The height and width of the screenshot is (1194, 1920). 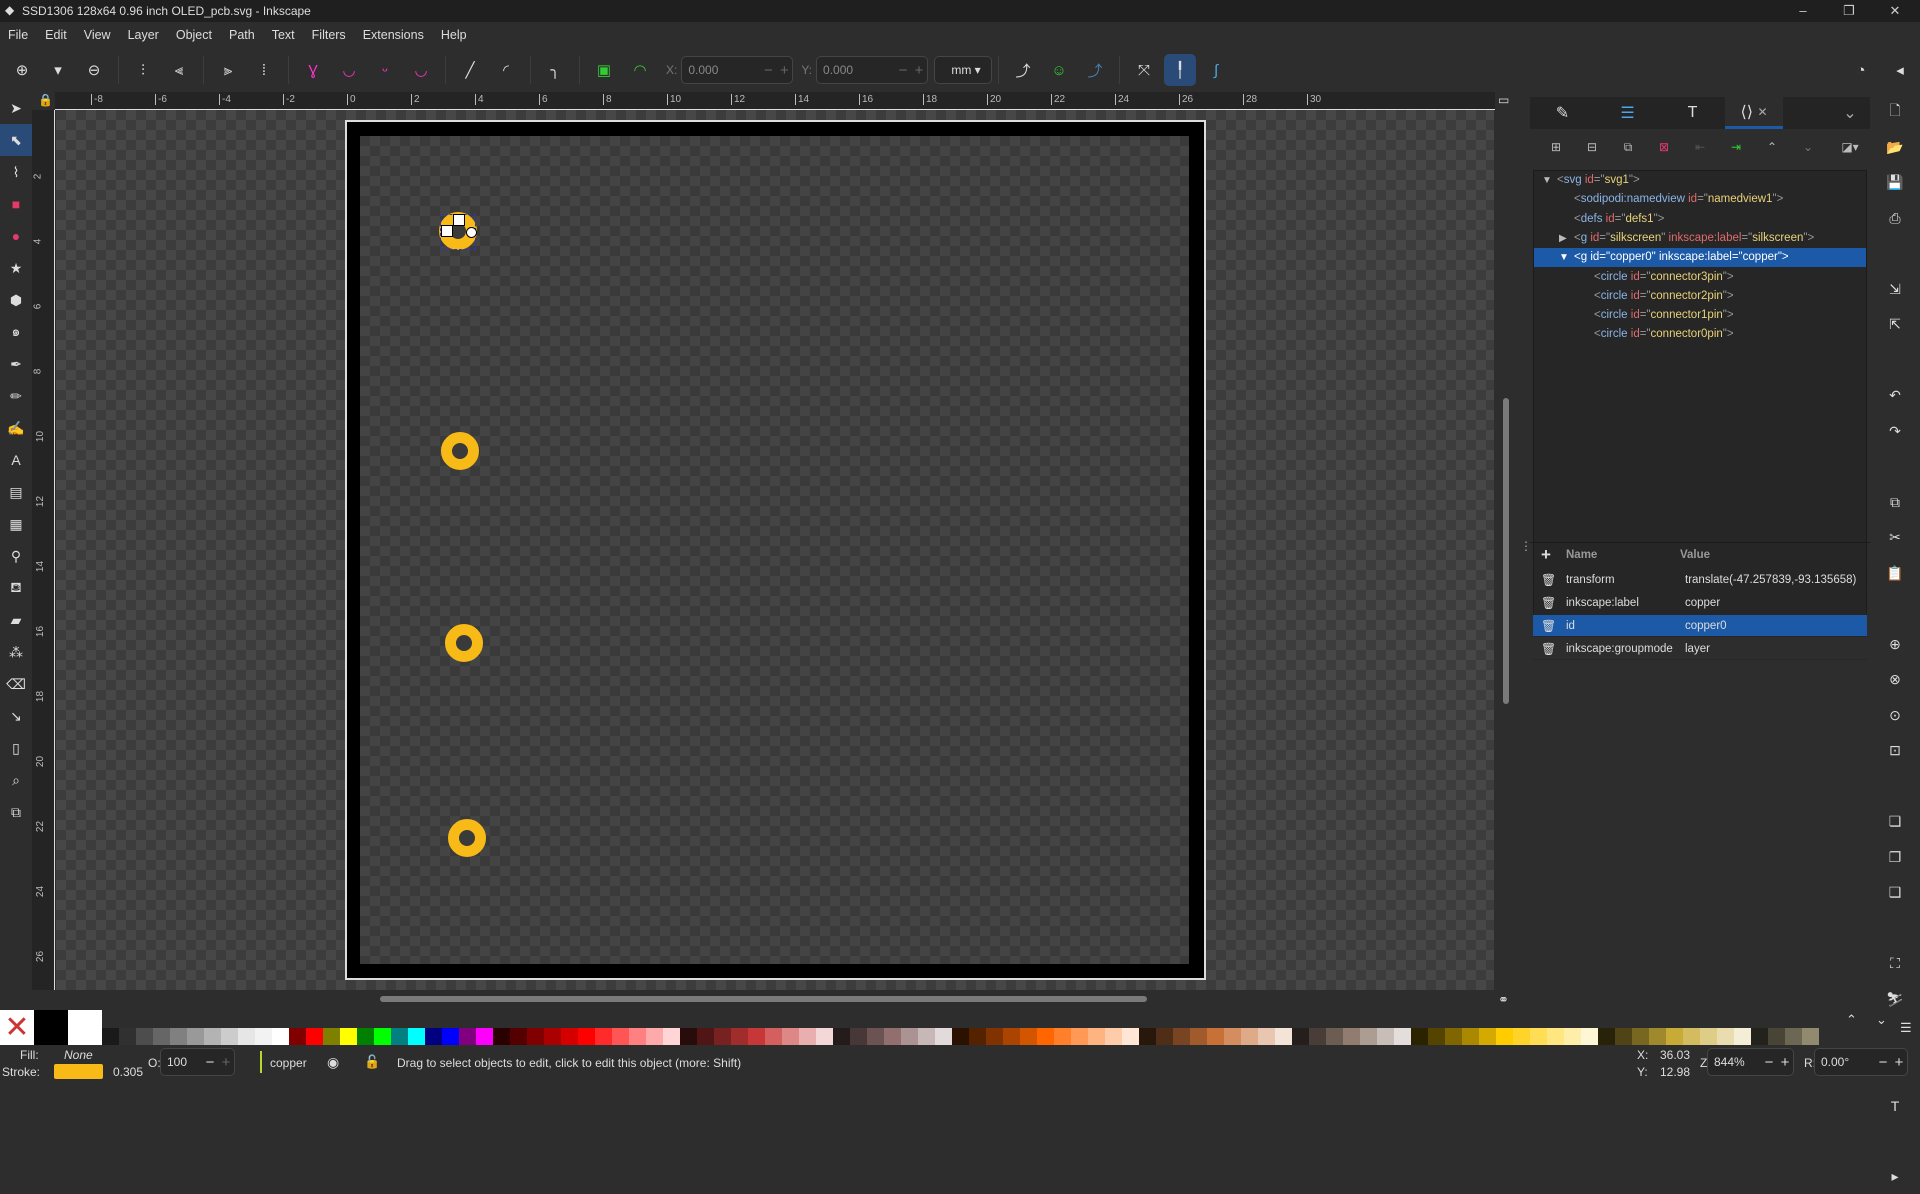 I want to click on x-decrement-button: −, so click(x=768, y=70).